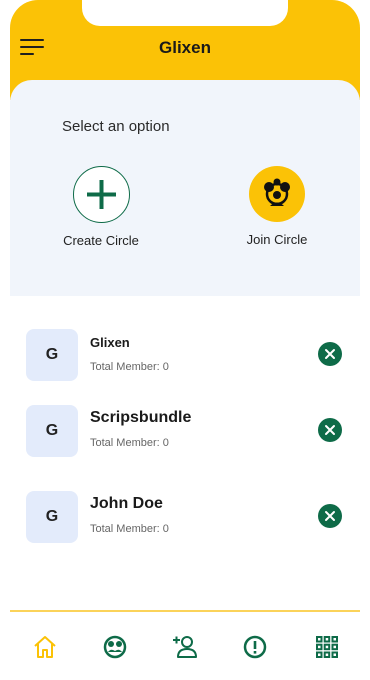 The image size is (370, 680). I want to click on add-user-icon, so click(185, 647).